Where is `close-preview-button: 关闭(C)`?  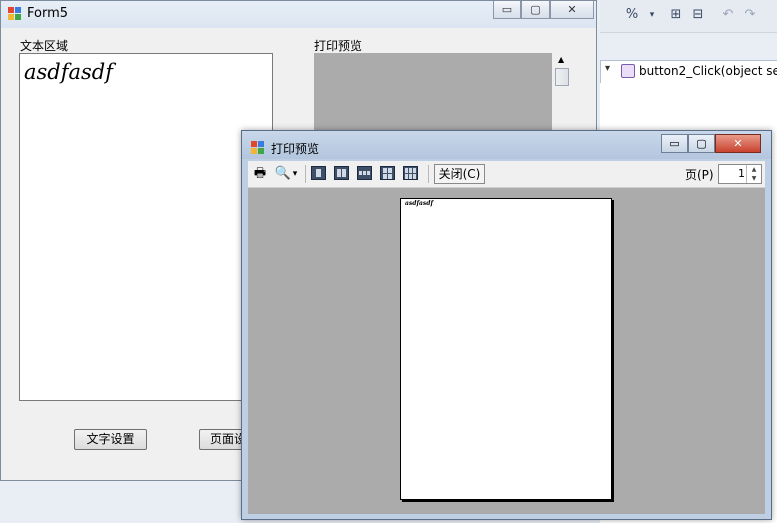 close-preview-button: 关闭(C) is located at coordinates (459, 174).